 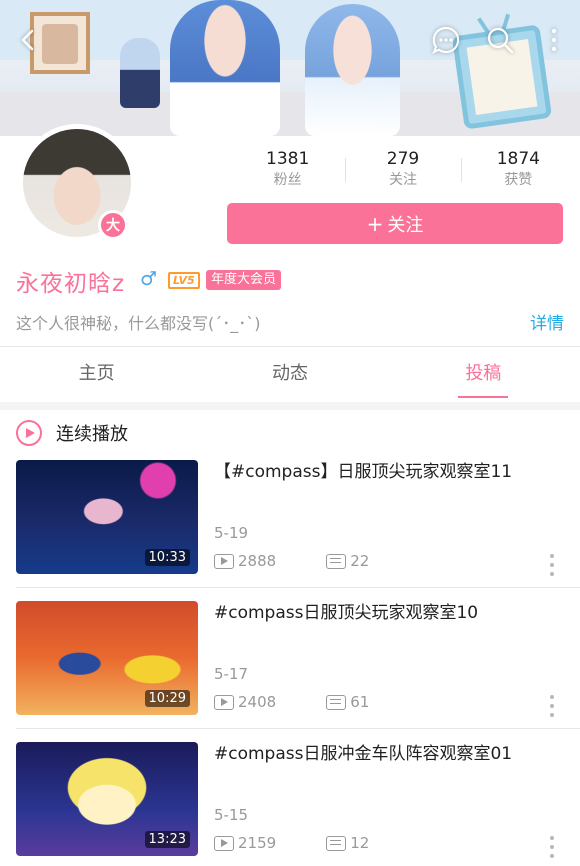 What do you see at coordinates (288, 159) in the screenshot?
I see `stat-fans-value: 1381` at bounding box center [288, 159].